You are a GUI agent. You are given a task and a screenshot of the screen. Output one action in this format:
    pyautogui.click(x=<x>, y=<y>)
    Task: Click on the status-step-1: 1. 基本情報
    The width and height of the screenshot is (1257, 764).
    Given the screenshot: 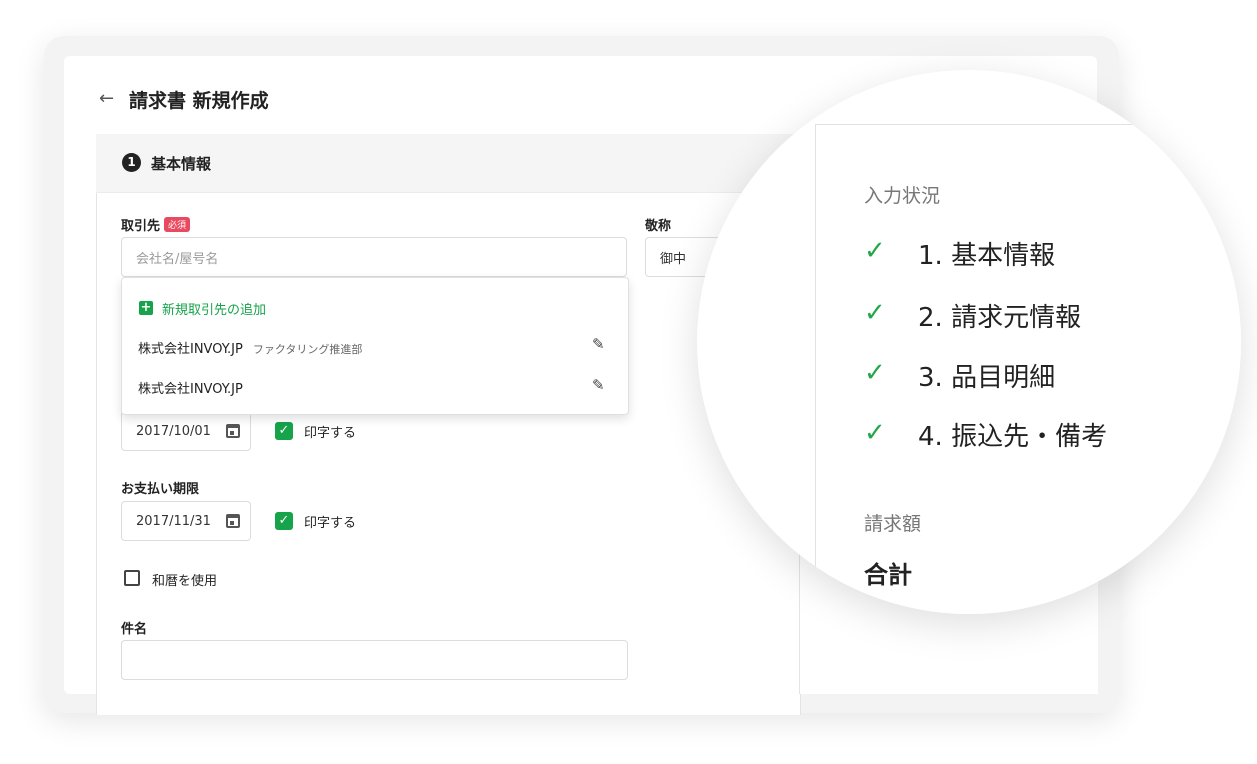 What is the action you would take?
    pyautogui.click(x=986, y=253)
    